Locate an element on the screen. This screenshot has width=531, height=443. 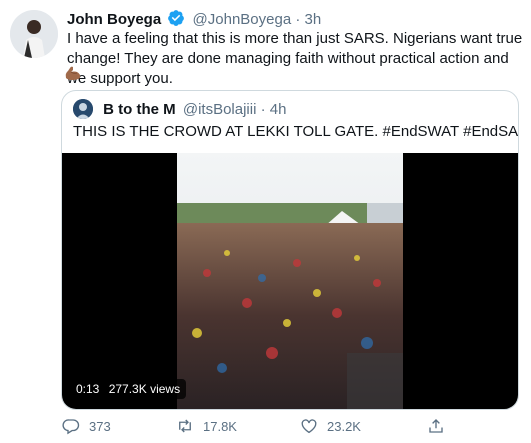
tweet-actions: 373 17.8K 23.2K is located at coordinates (292, 427).